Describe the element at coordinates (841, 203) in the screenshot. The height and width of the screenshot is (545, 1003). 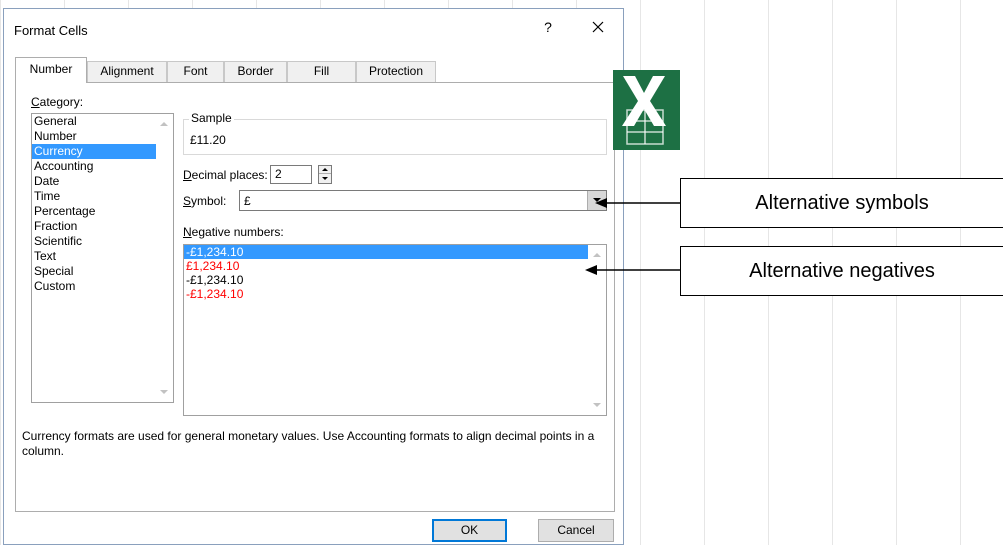
I see `callout-alternative-symbols: Alternative symbols` at that location.